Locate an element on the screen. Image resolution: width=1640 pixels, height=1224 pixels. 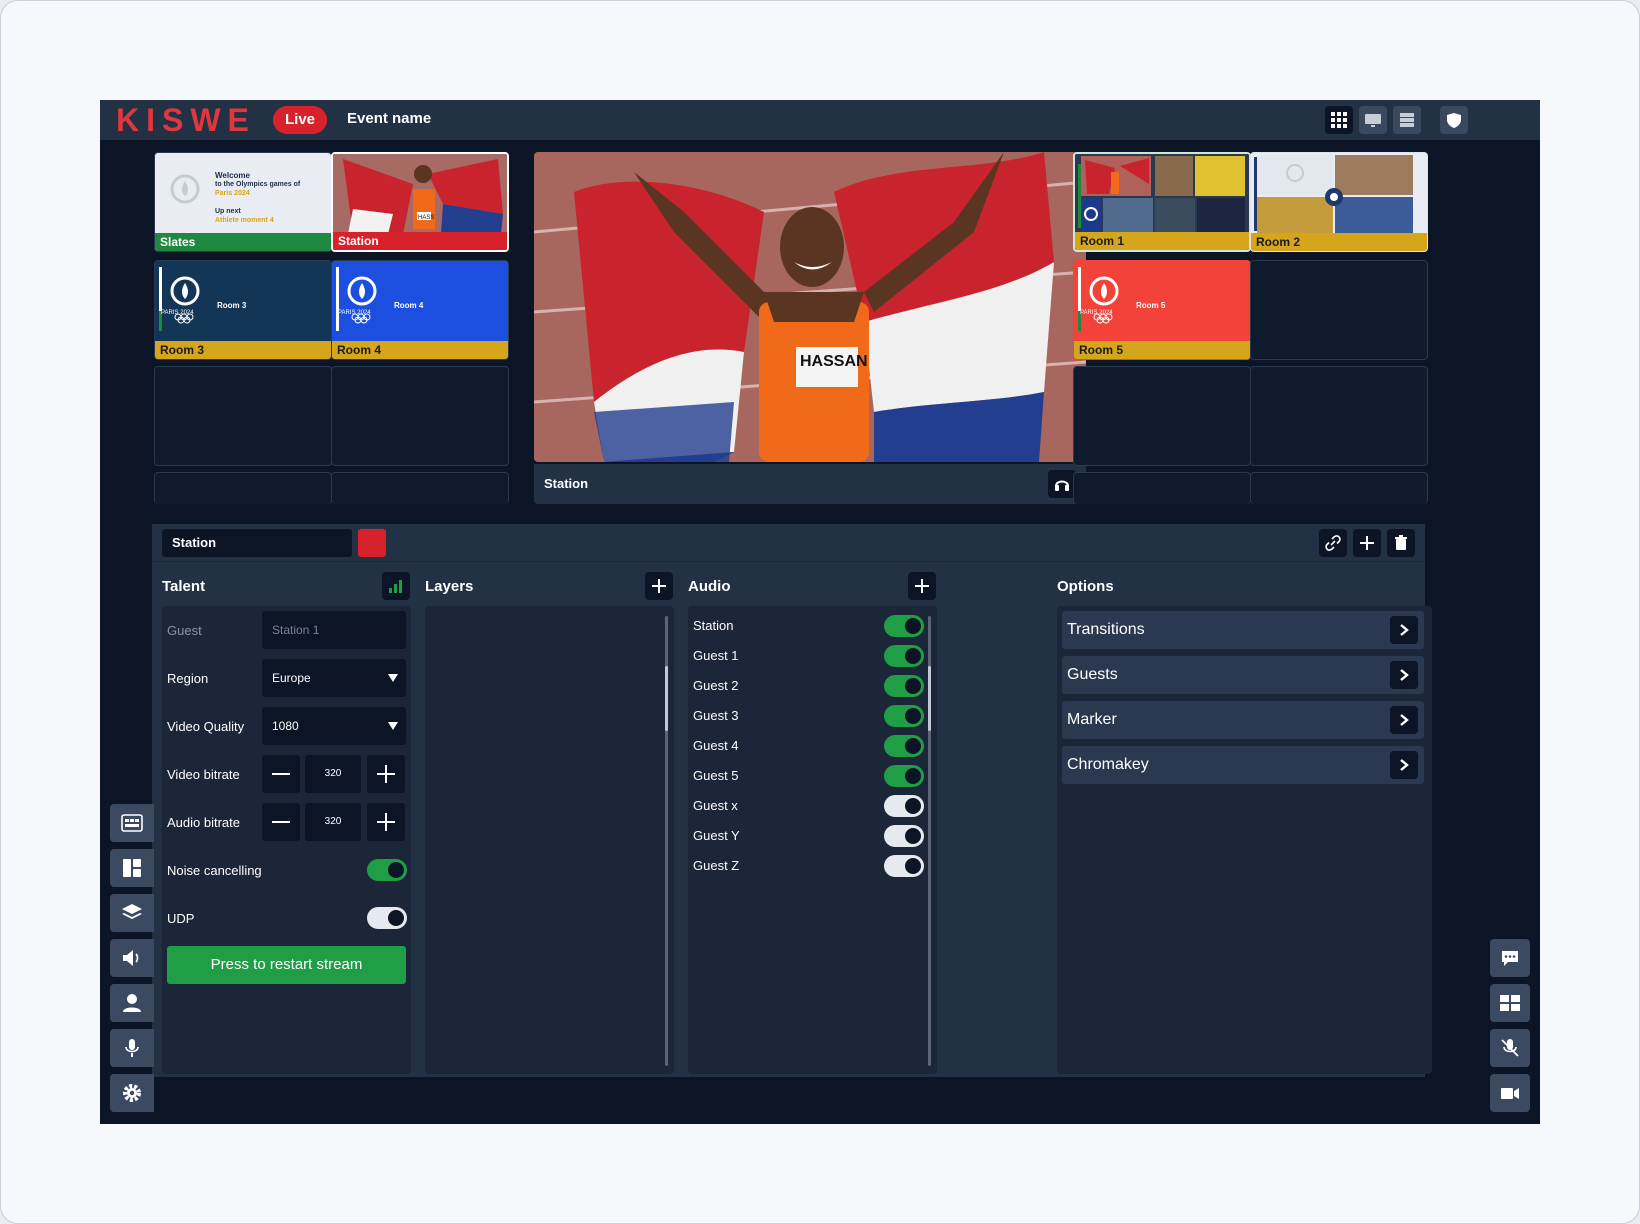
layout-panel-button is located at coordinates (132, 868).